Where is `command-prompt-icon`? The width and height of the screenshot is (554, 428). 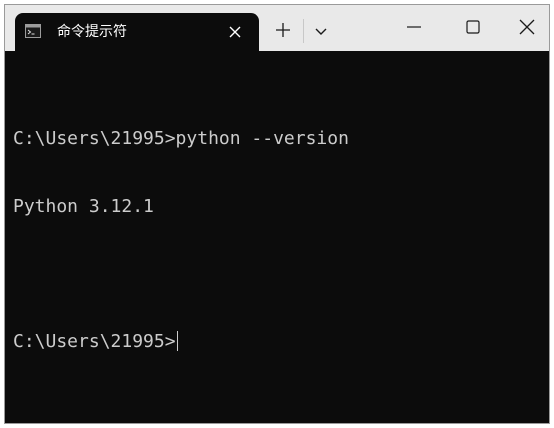 command-prompt-icon is located at coordinates (33, 31).